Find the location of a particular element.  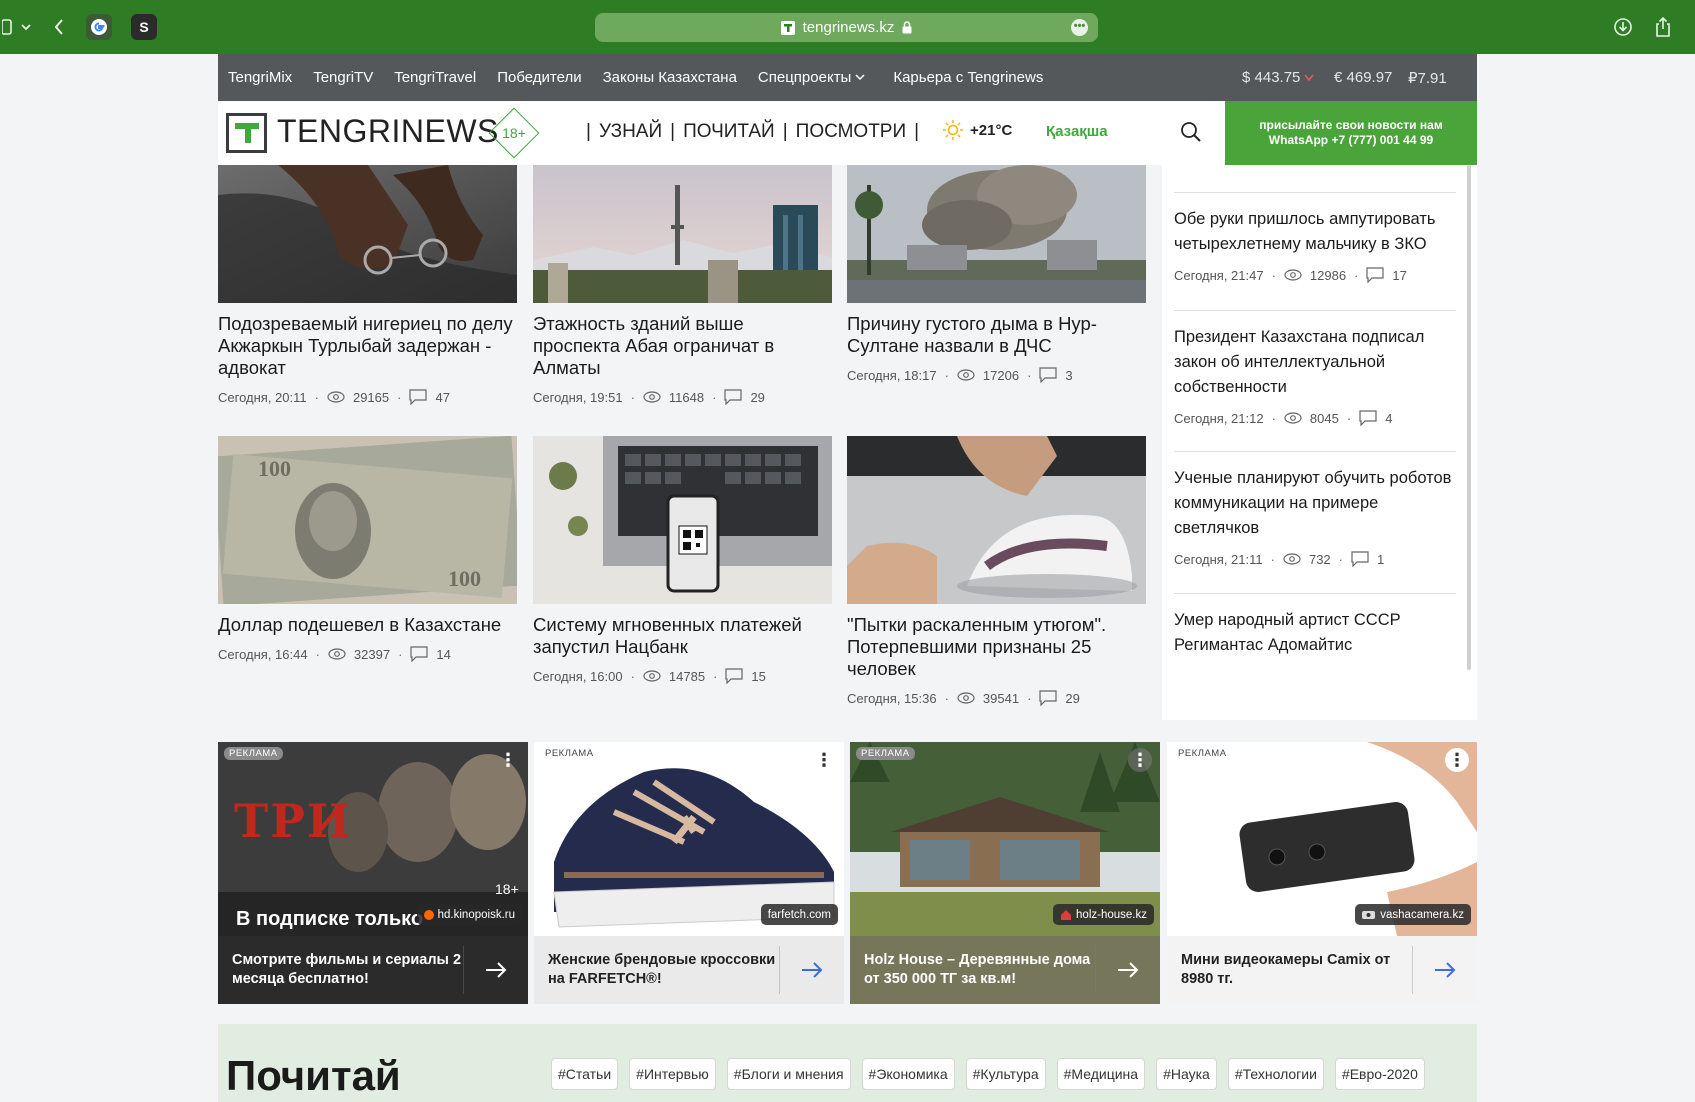

sidebar-icon is located at coordinates (7, 27).